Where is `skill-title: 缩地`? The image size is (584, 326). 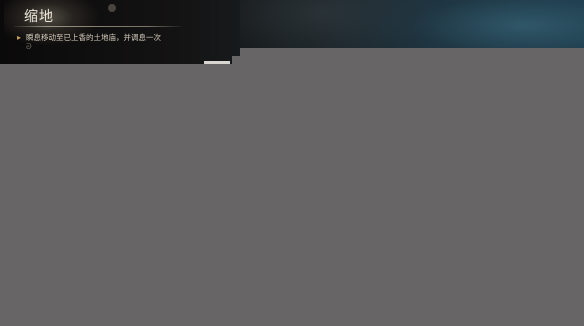
skill-title: 缩地 is located at coordinates (39, 17).